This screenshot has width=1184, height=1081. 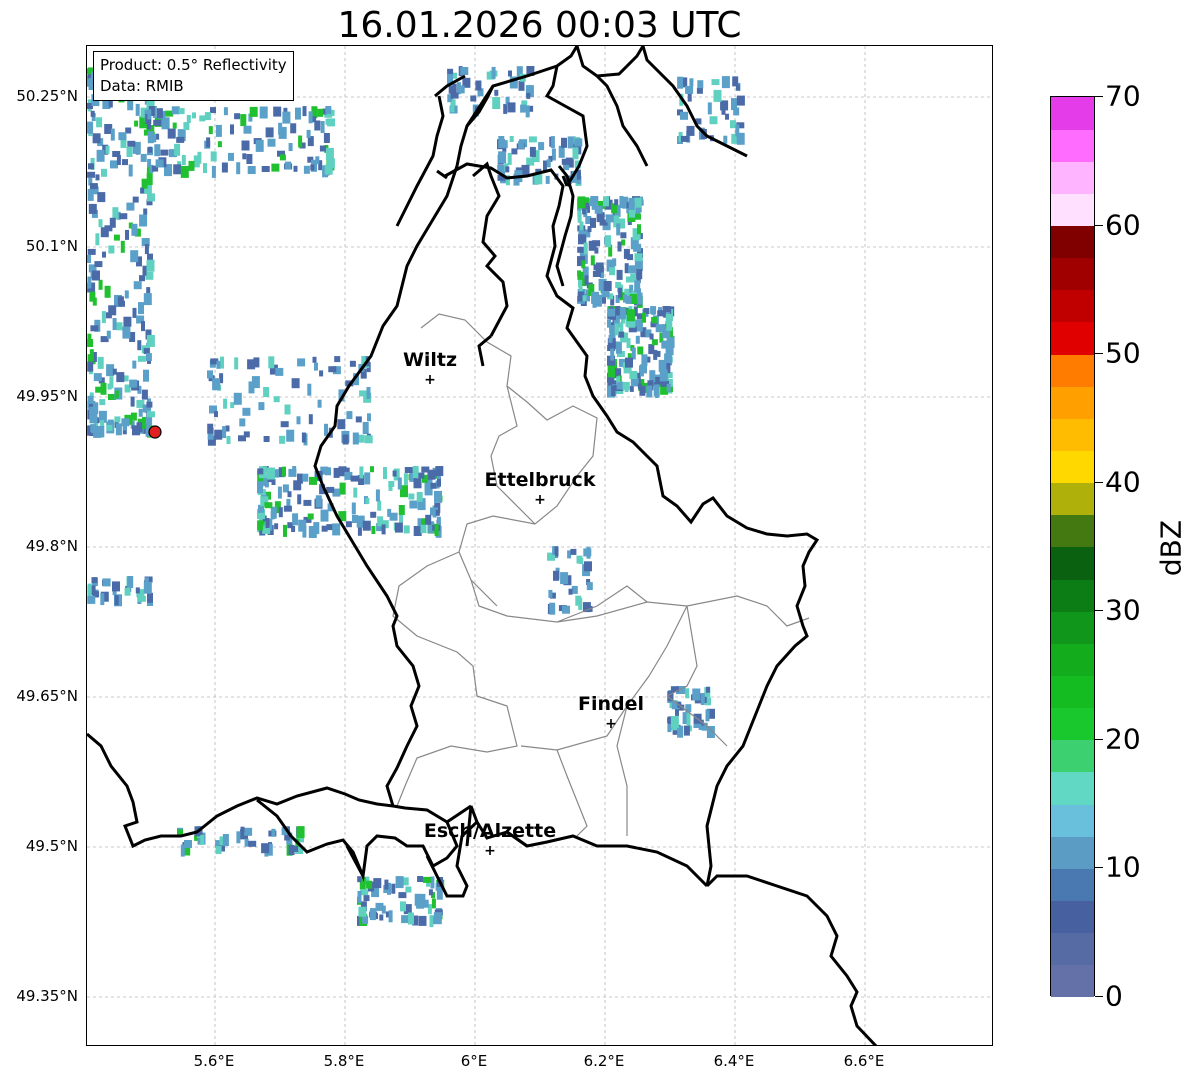 I want to click on radar-site-marker, so click(x=155, y=432).